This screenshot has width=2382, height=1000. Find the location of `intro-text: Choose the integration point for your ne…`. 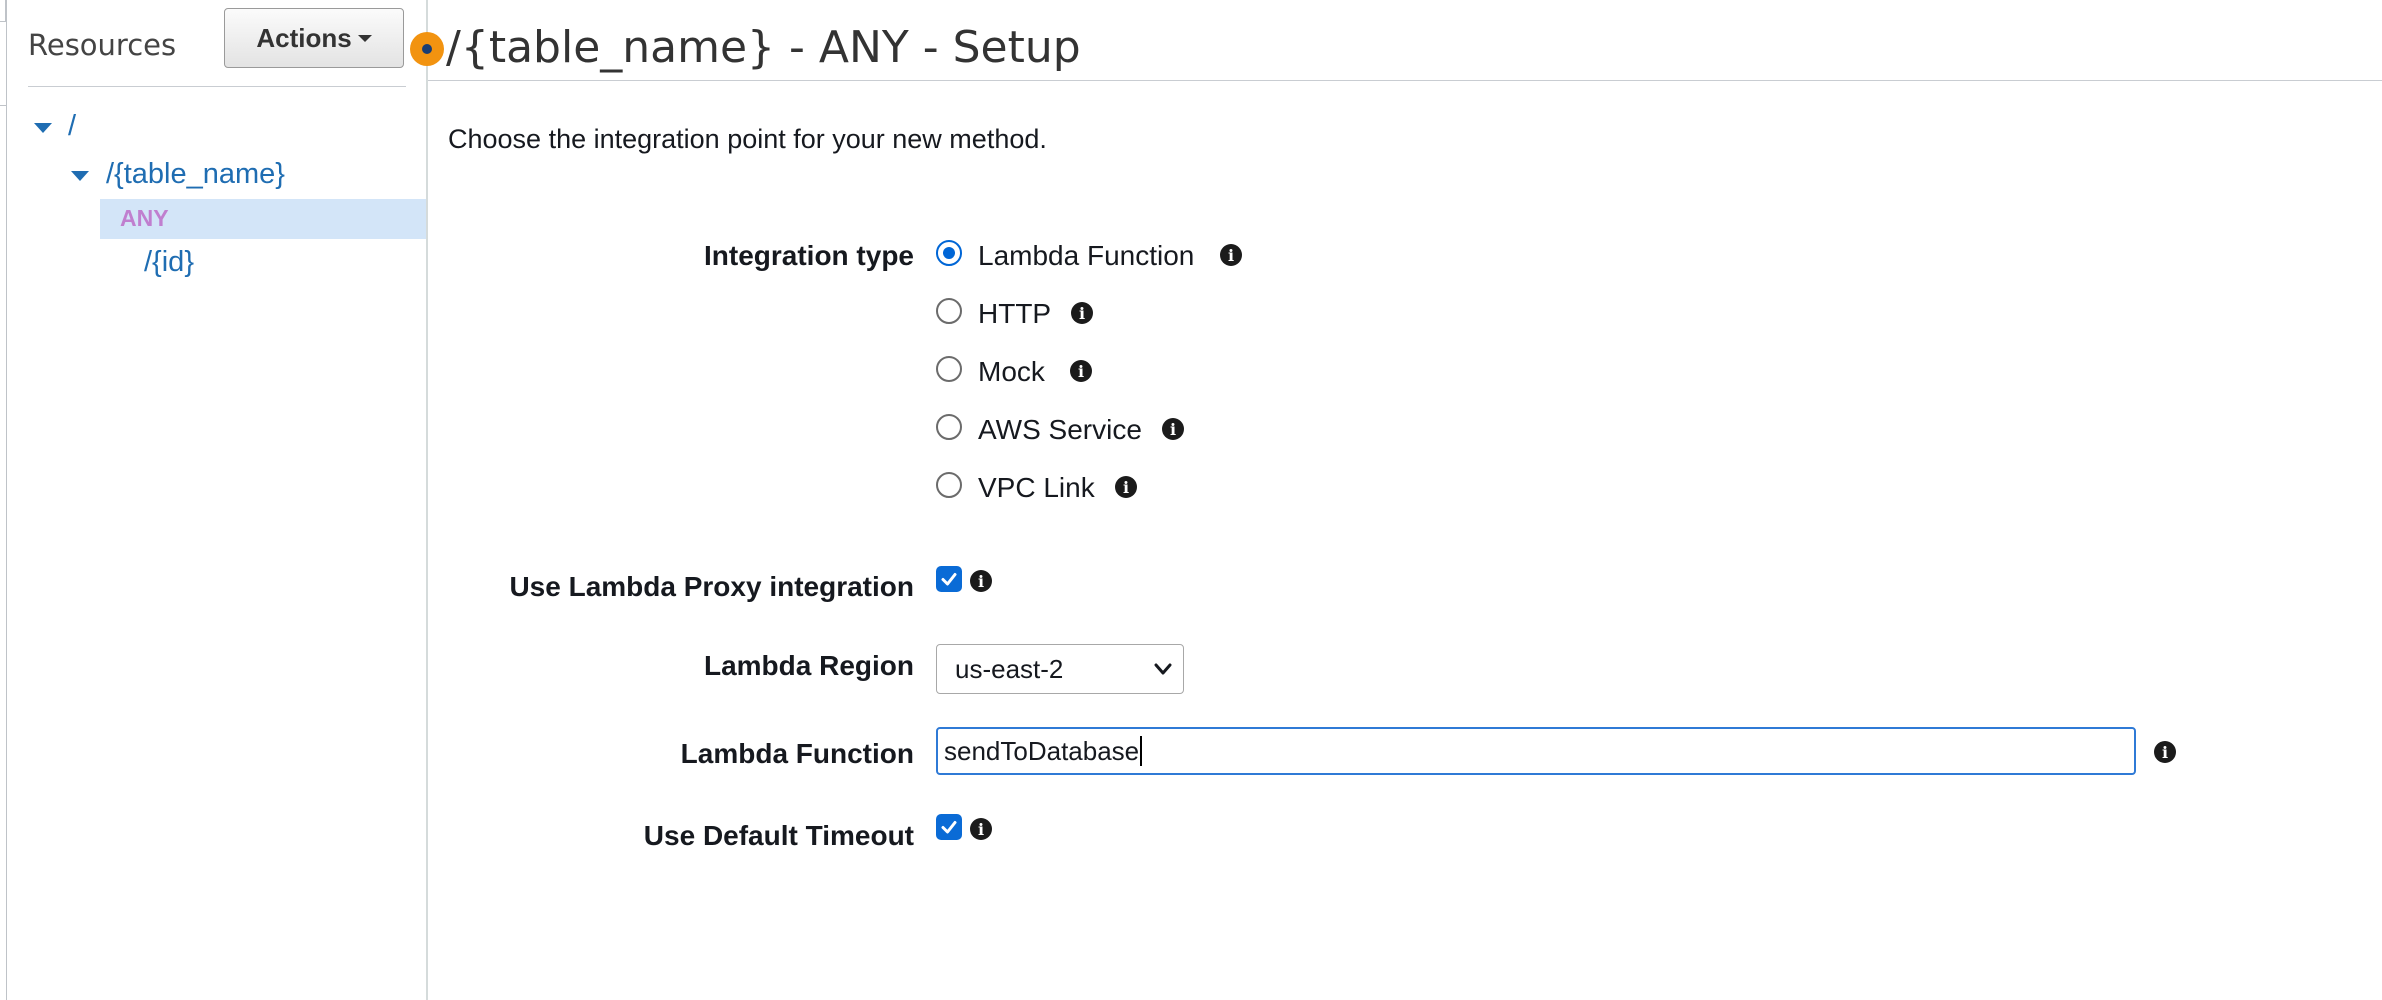

intro-text: Choose the integration point for your ne… is located at coordinates (747, 139).